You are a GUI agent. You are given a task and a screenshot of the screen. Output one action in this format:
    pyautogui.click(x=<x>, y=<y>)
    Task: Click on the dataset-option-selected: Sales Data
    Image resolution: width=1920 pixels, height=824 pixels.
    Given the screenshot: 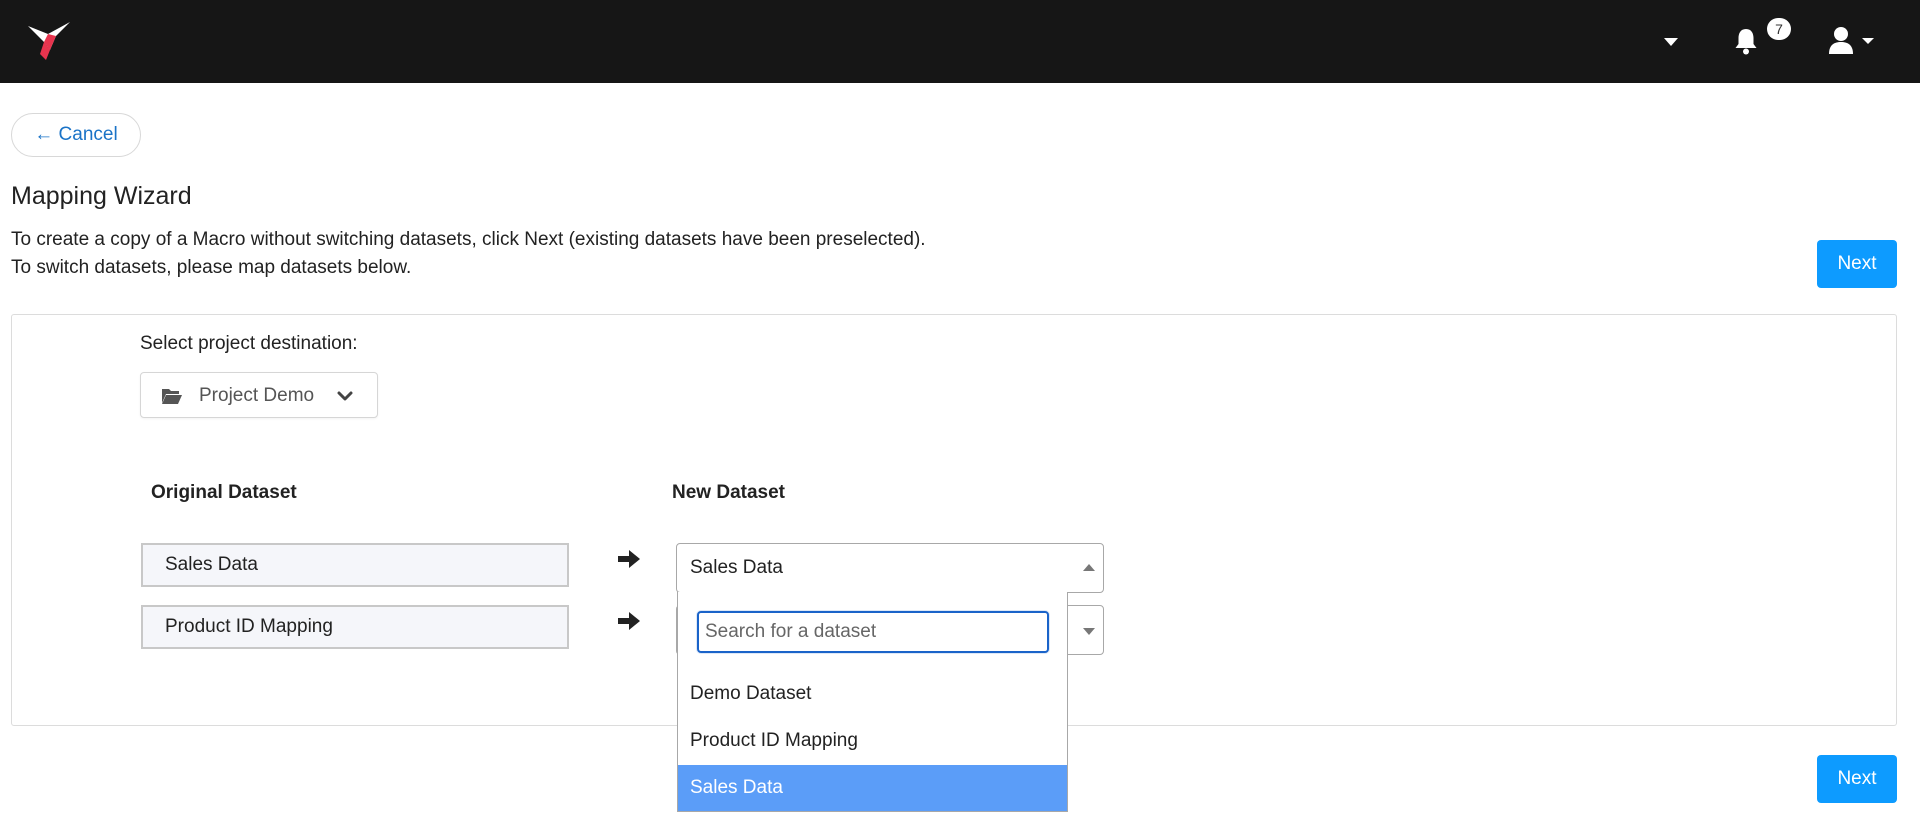 What is the action you would take?
    pyautogui.click(x=872, y=788)
    